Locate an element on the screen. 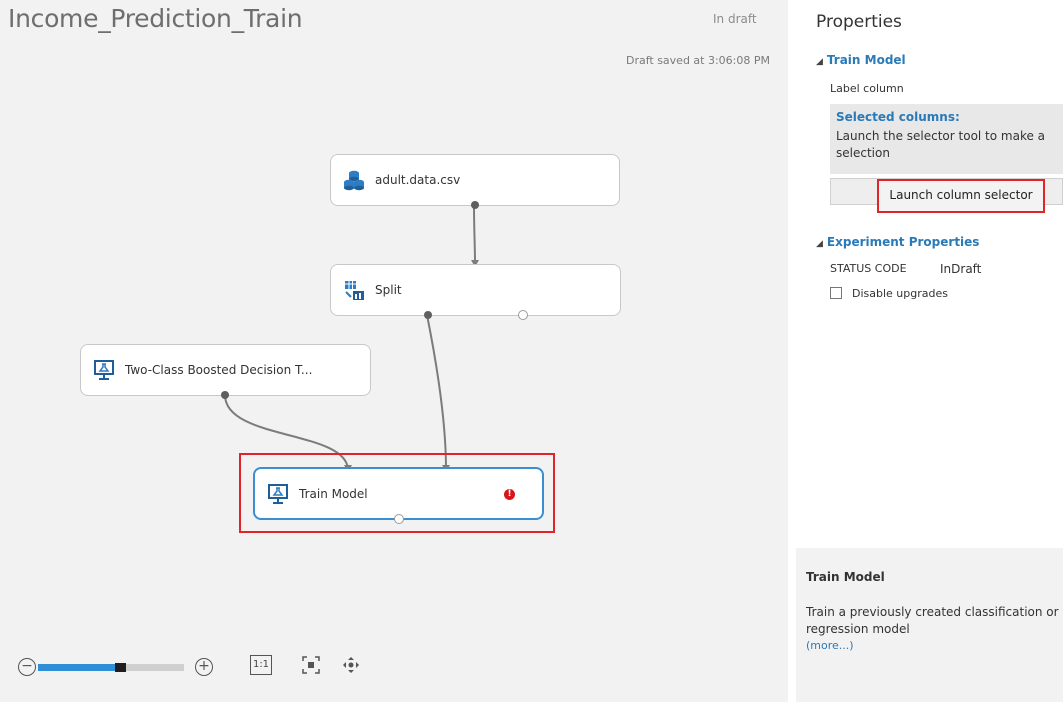 Image resolution: width=1063 pixels, height=702 pixels. model-icon is located at coordinates (104, 370).